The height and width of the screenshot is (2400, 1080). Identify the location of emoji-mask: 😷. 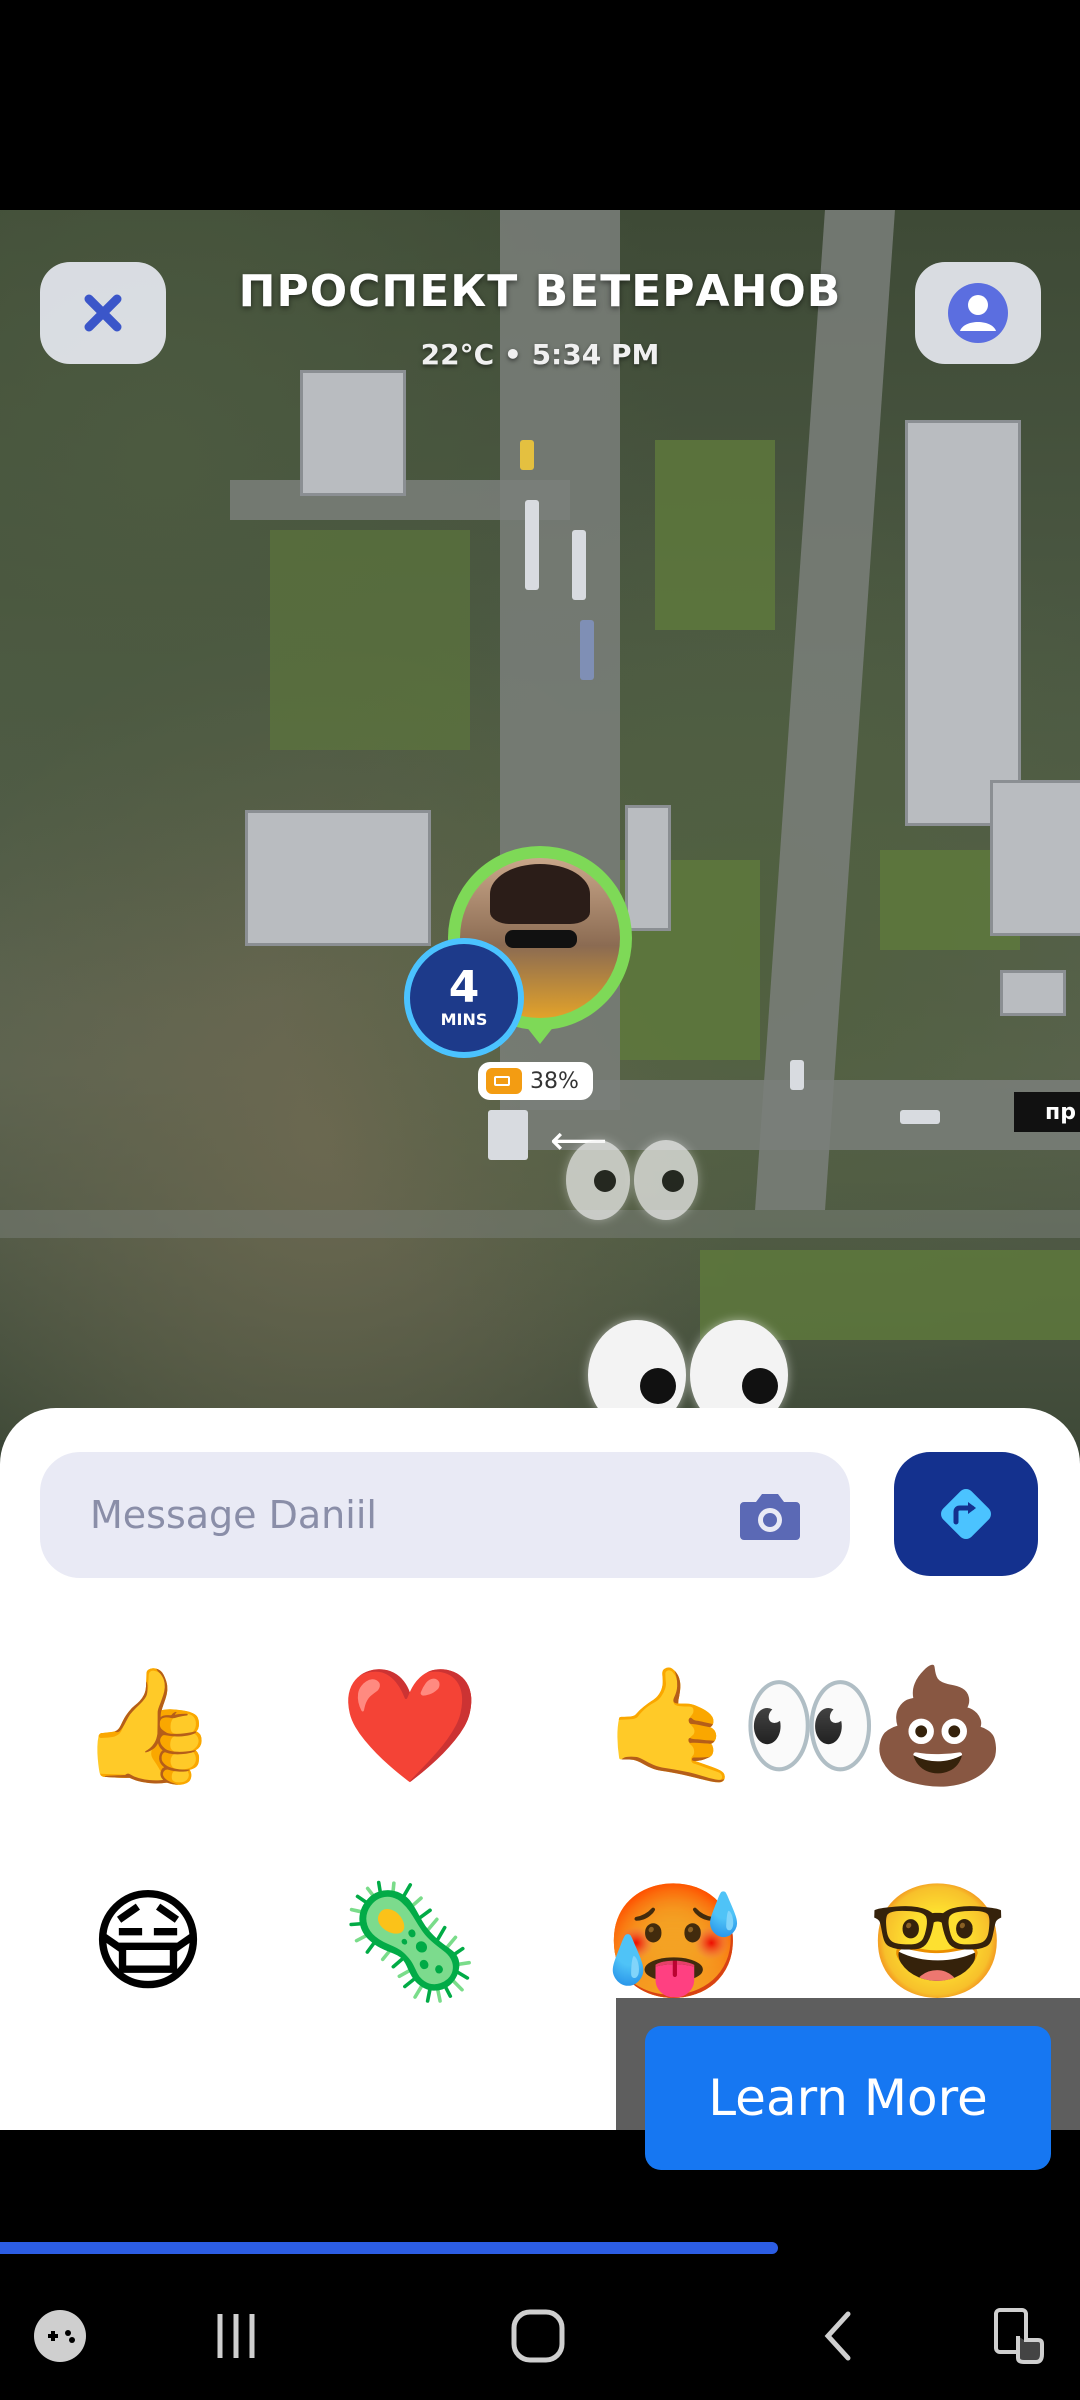
(148, 1942).